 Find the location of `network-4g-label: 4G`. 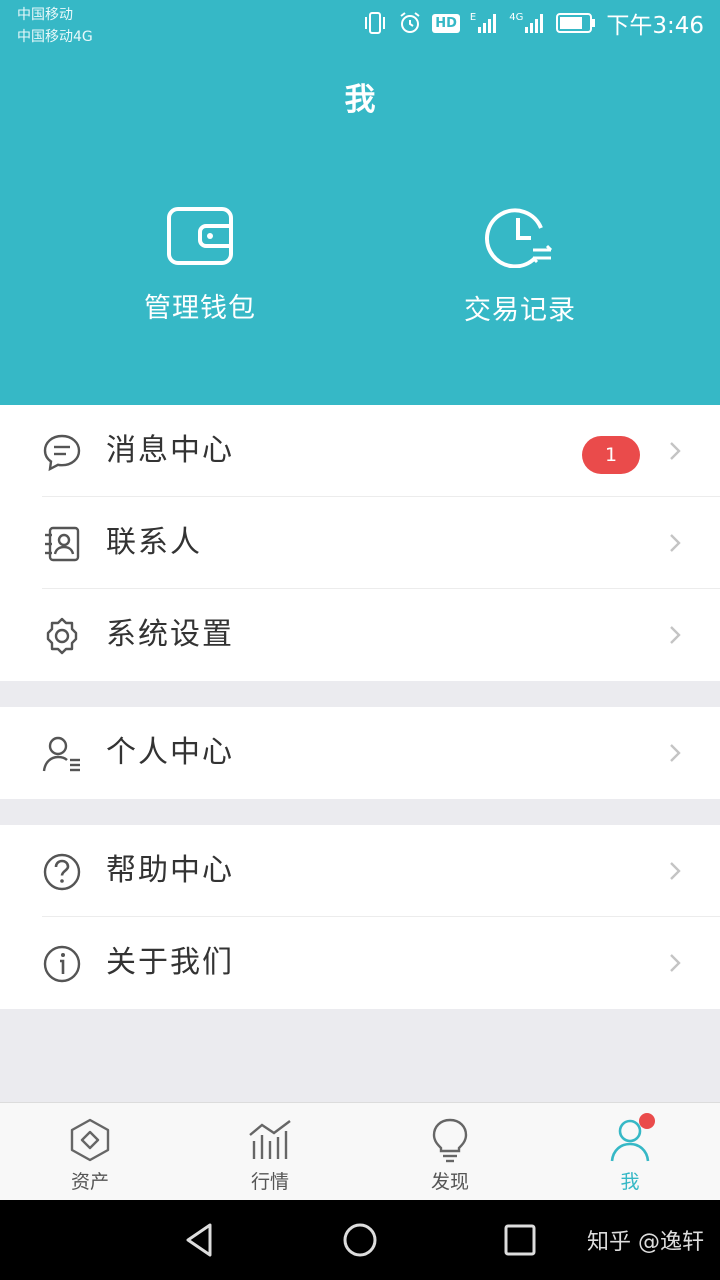

network-4g-label: 4G is located at coordinates (516, 17).